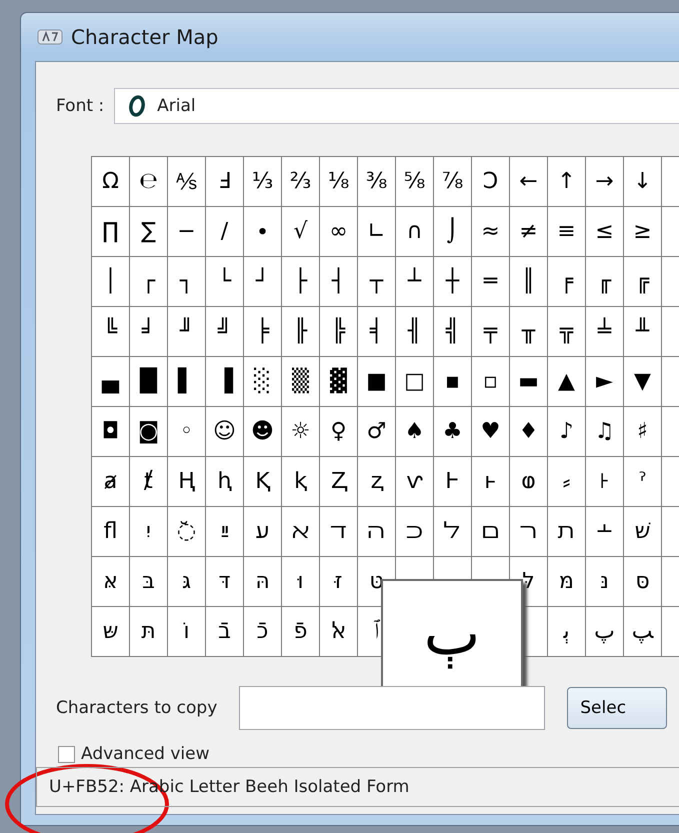  What do you see at coordinates (111, 582) in the screenshot?
I see `character-cell: אּ` at bounding box center [111, 582].